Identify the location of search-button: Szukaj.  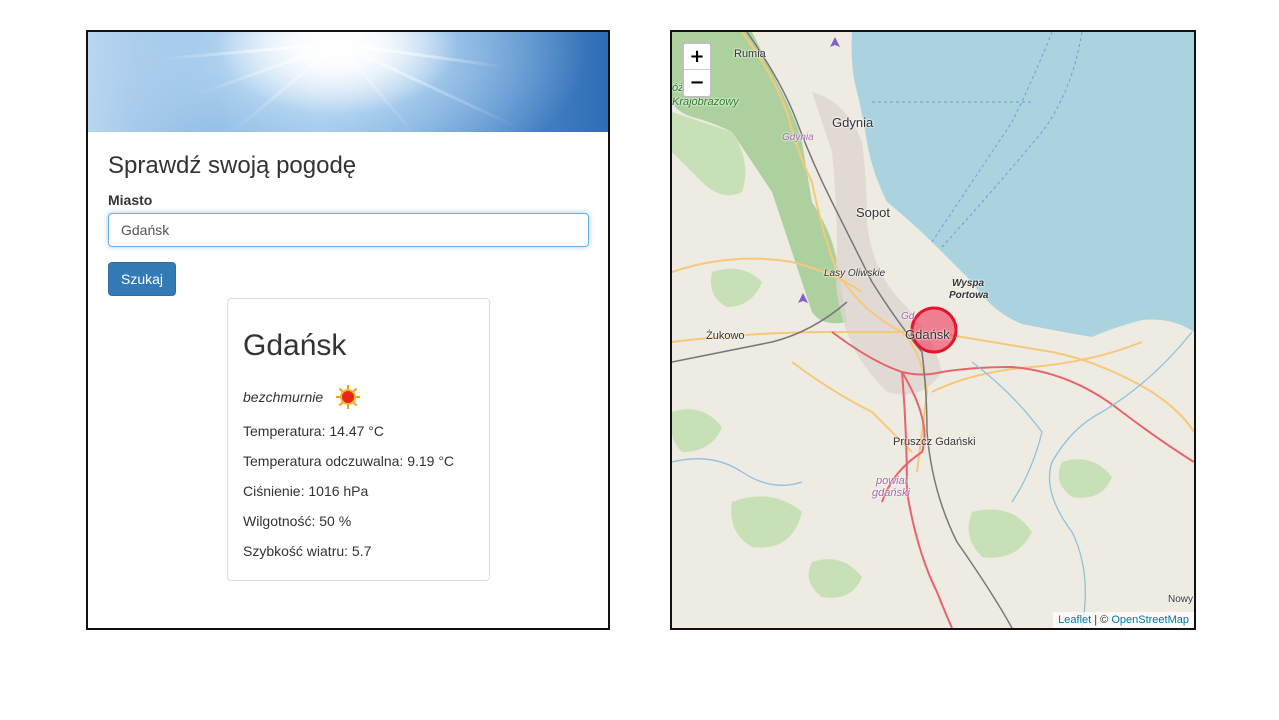
(142, 279).